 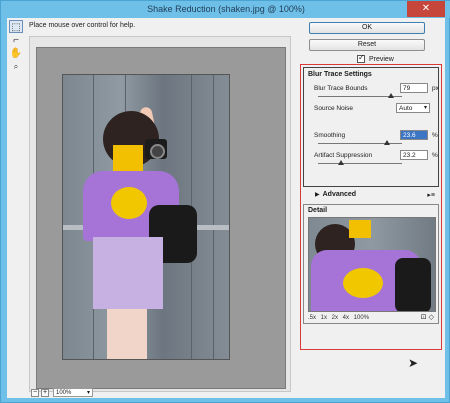 I want to click on zoom-in-button: +, so click(x=45, y=393).